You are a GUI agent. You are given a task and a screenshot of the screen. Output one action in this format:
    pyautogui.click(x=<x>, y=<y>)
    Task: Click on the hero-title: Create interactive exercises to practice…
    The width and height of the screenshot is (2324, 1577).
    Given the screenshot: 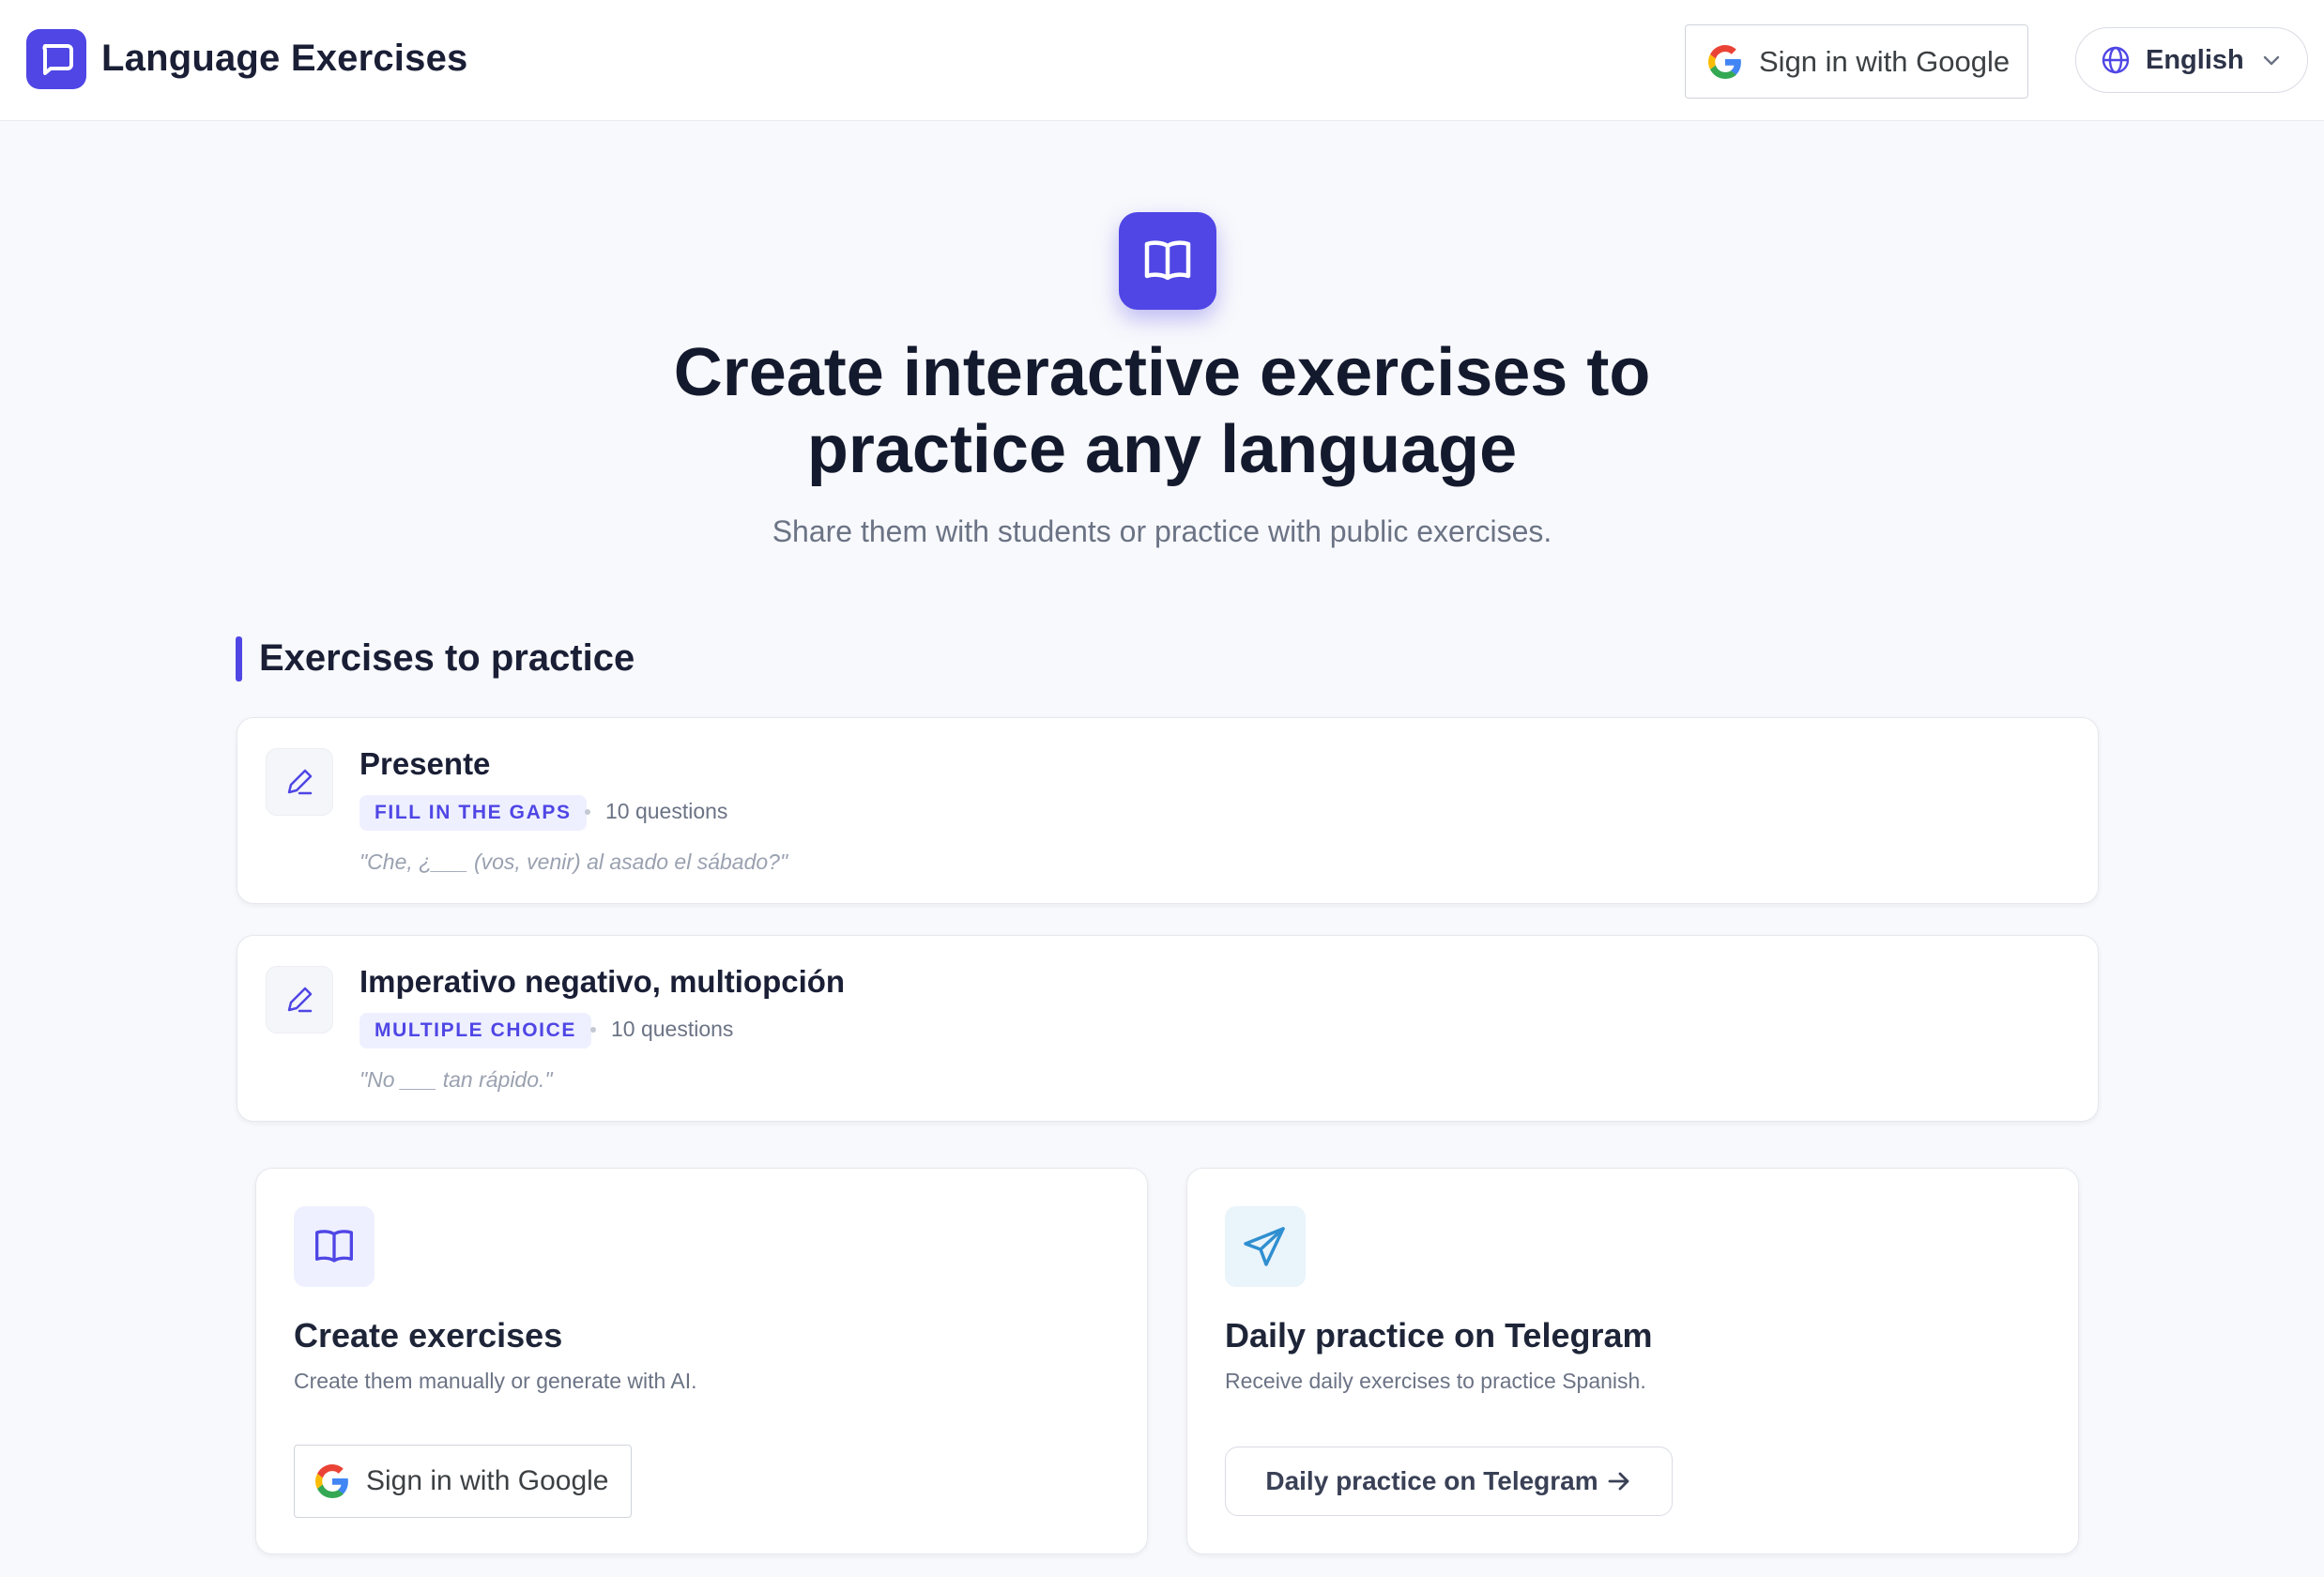 What is the action you would take?
    pyautogui.click(x=1162, y=411)
    